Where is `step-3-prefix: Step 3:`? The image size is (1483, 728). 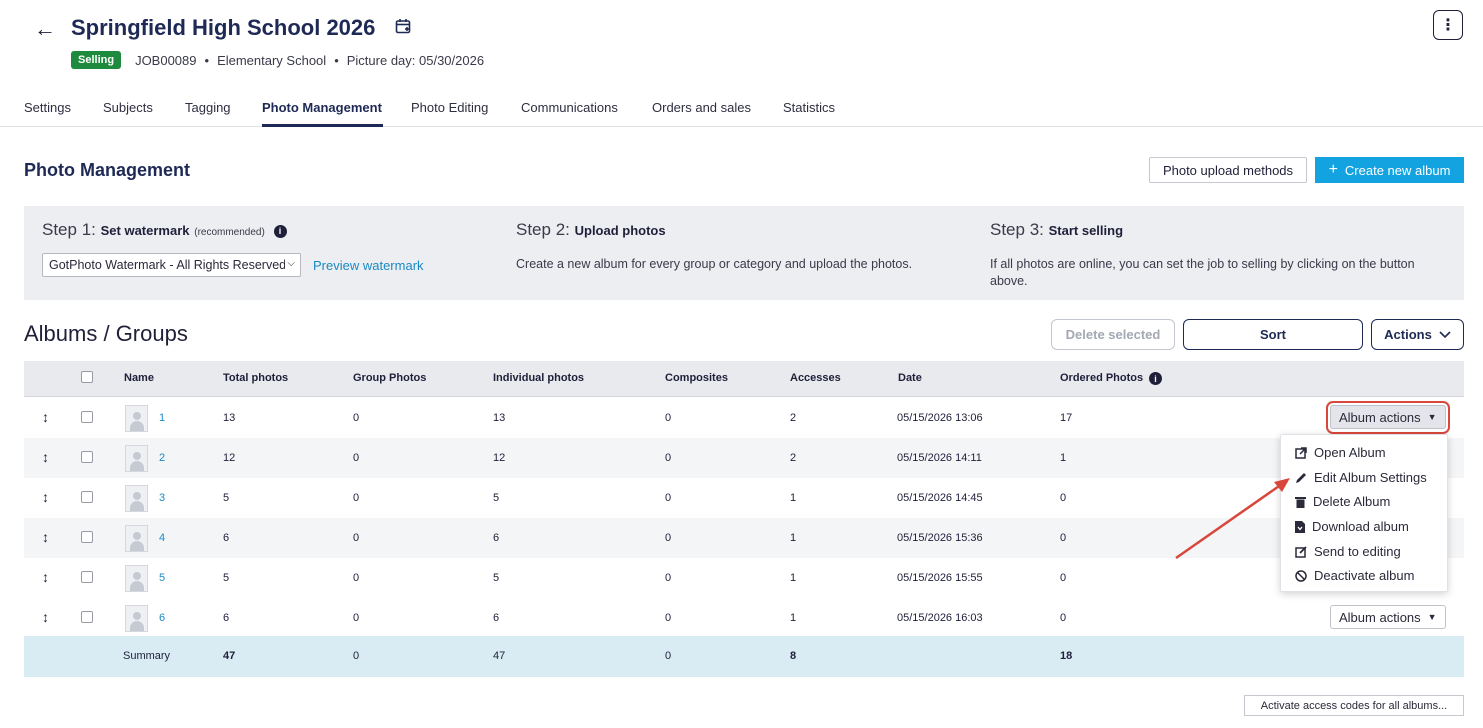
step-3-prefix: Step 3: is located at coordinates (1017, 229).